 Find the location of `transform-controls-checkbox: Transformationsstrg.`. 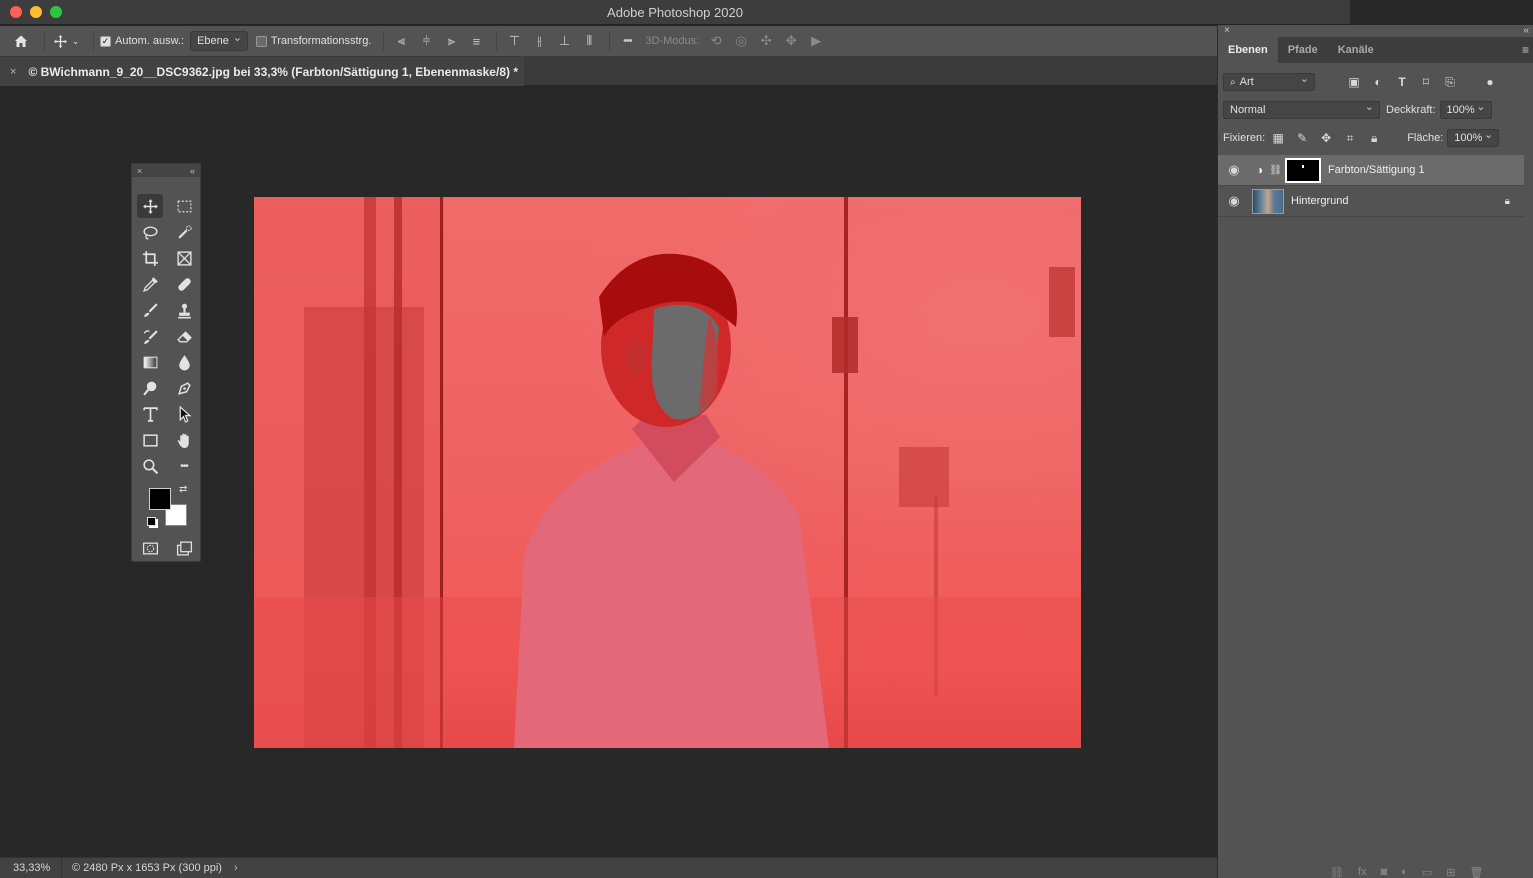

transform-controls-checkbox: Transformationsstrg. is located at coordinates (313, 41).